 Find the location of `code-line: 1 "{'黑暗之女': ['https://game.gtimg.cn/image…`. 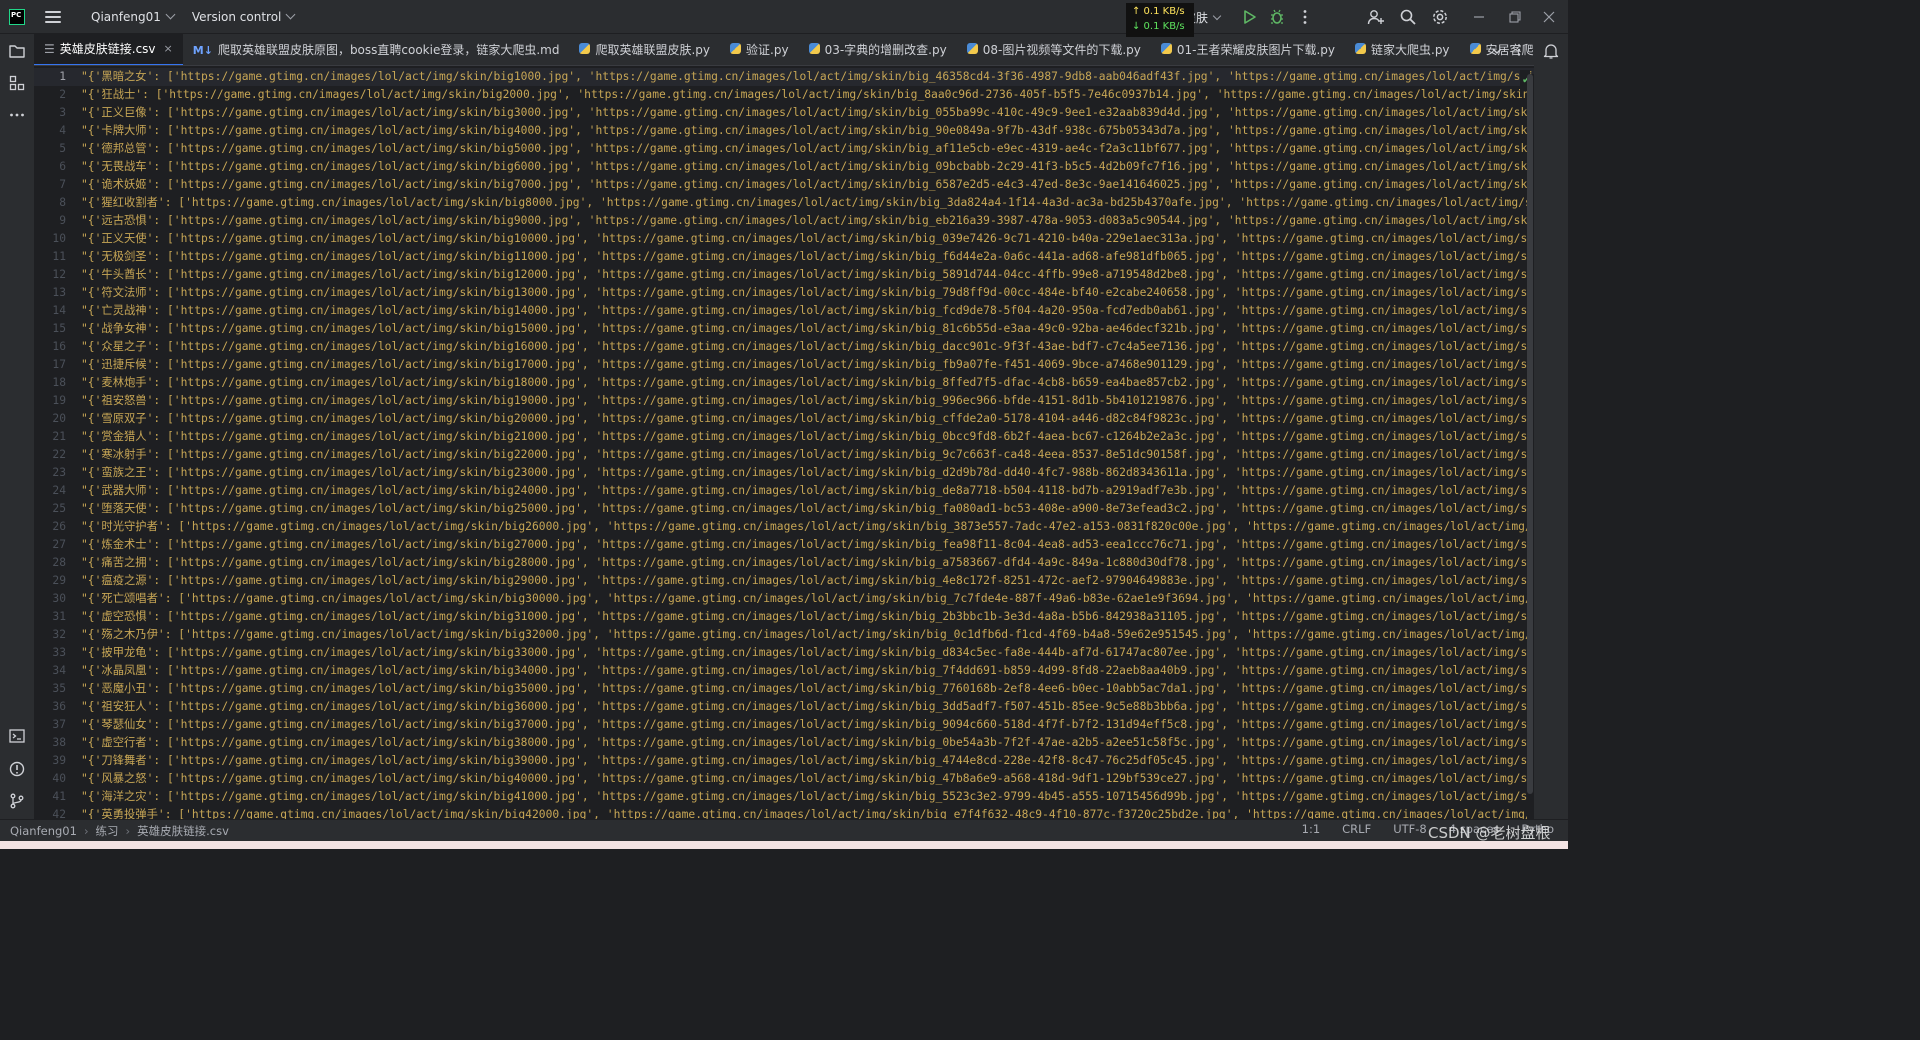

code-line: 1 "{'黑暗之女': ['https://game.gtimg.cn/image… is located at coordinates (784, 78).